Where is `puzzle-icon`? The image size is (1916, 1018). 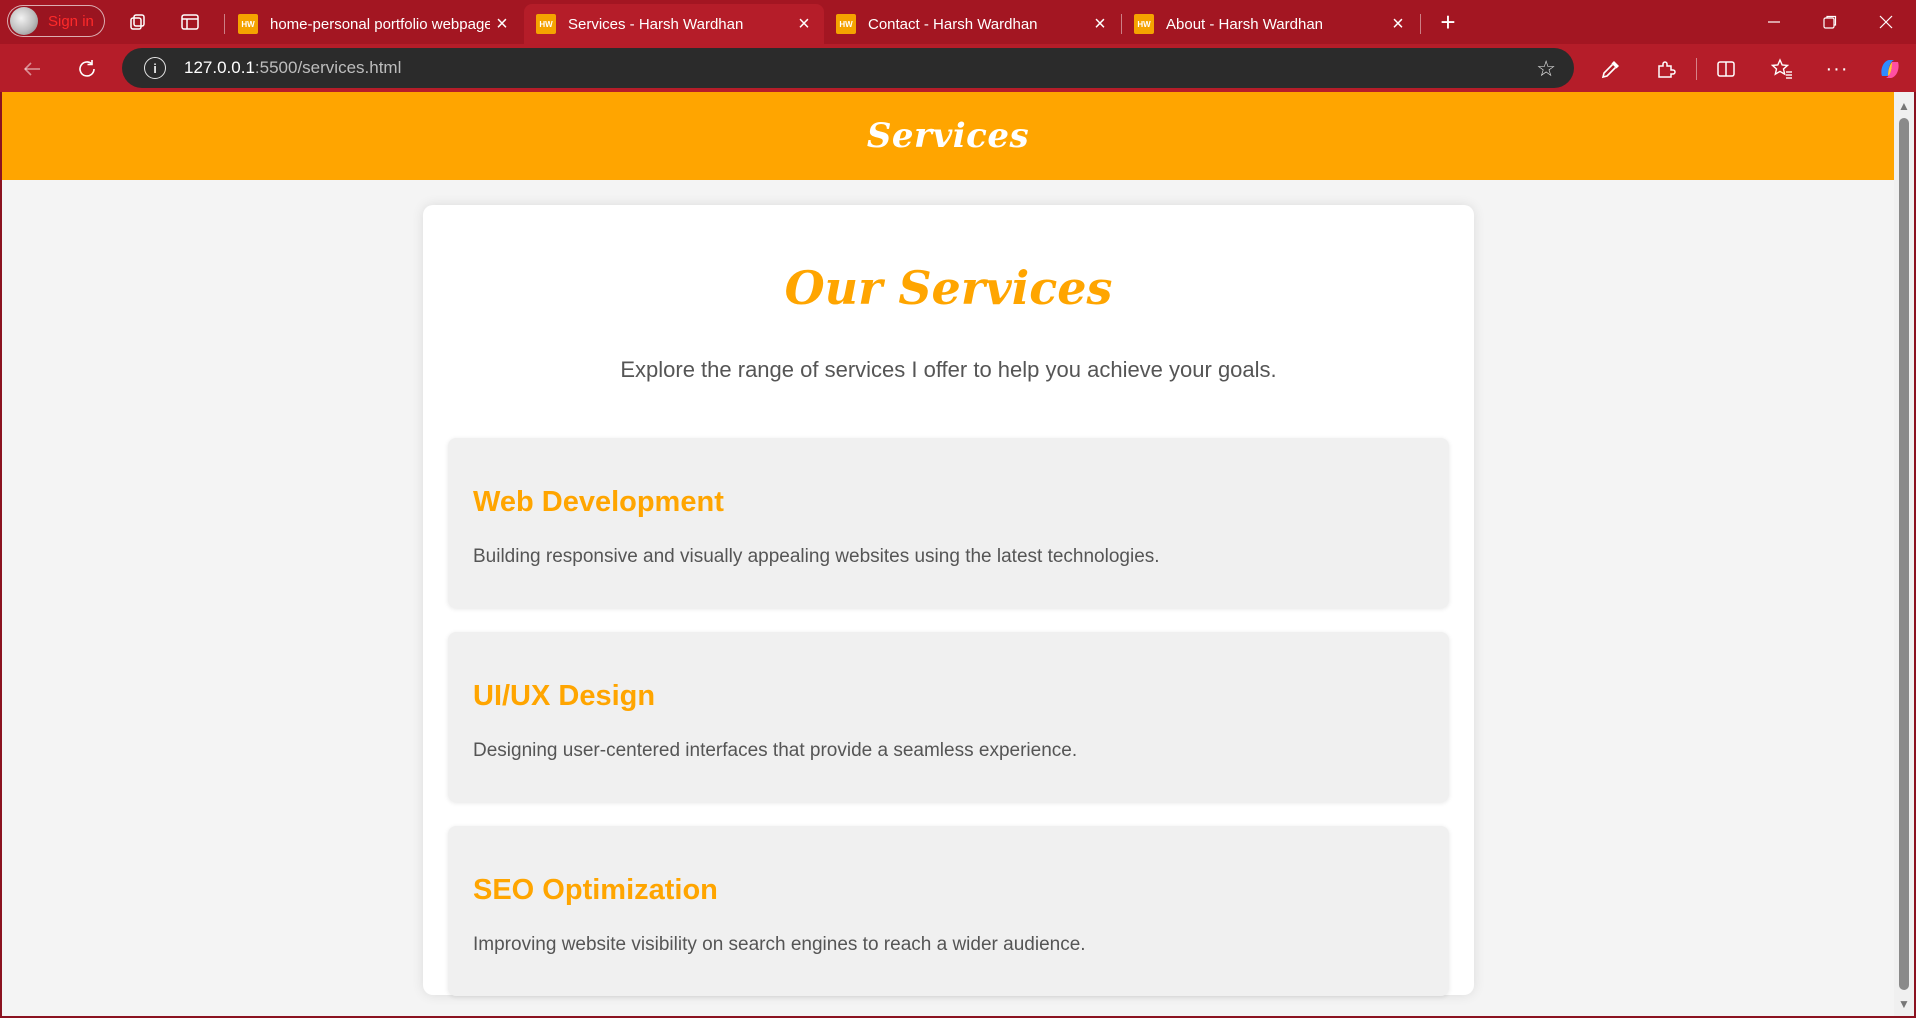
puzzle-icon is located at coordinates (1666, 69).